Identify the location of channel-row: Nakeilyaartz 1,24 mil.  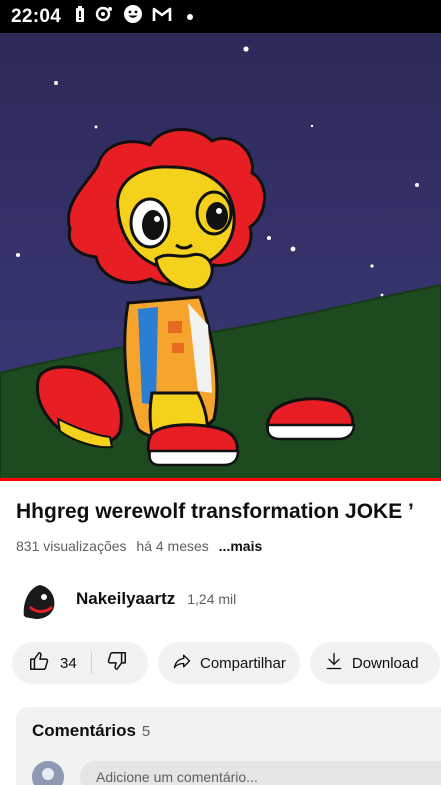
(126, 599).